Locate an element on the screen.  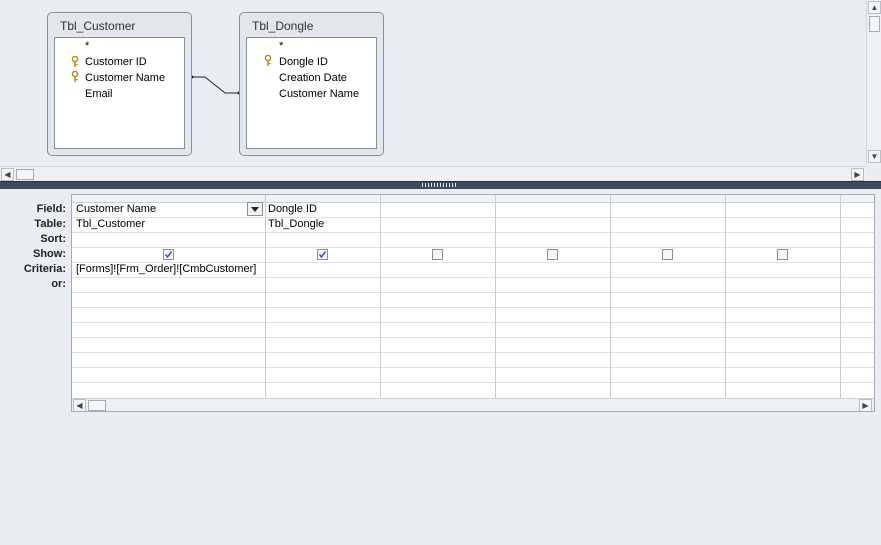
field-list-item: Dongle ID is located at coordinates (303, 62).